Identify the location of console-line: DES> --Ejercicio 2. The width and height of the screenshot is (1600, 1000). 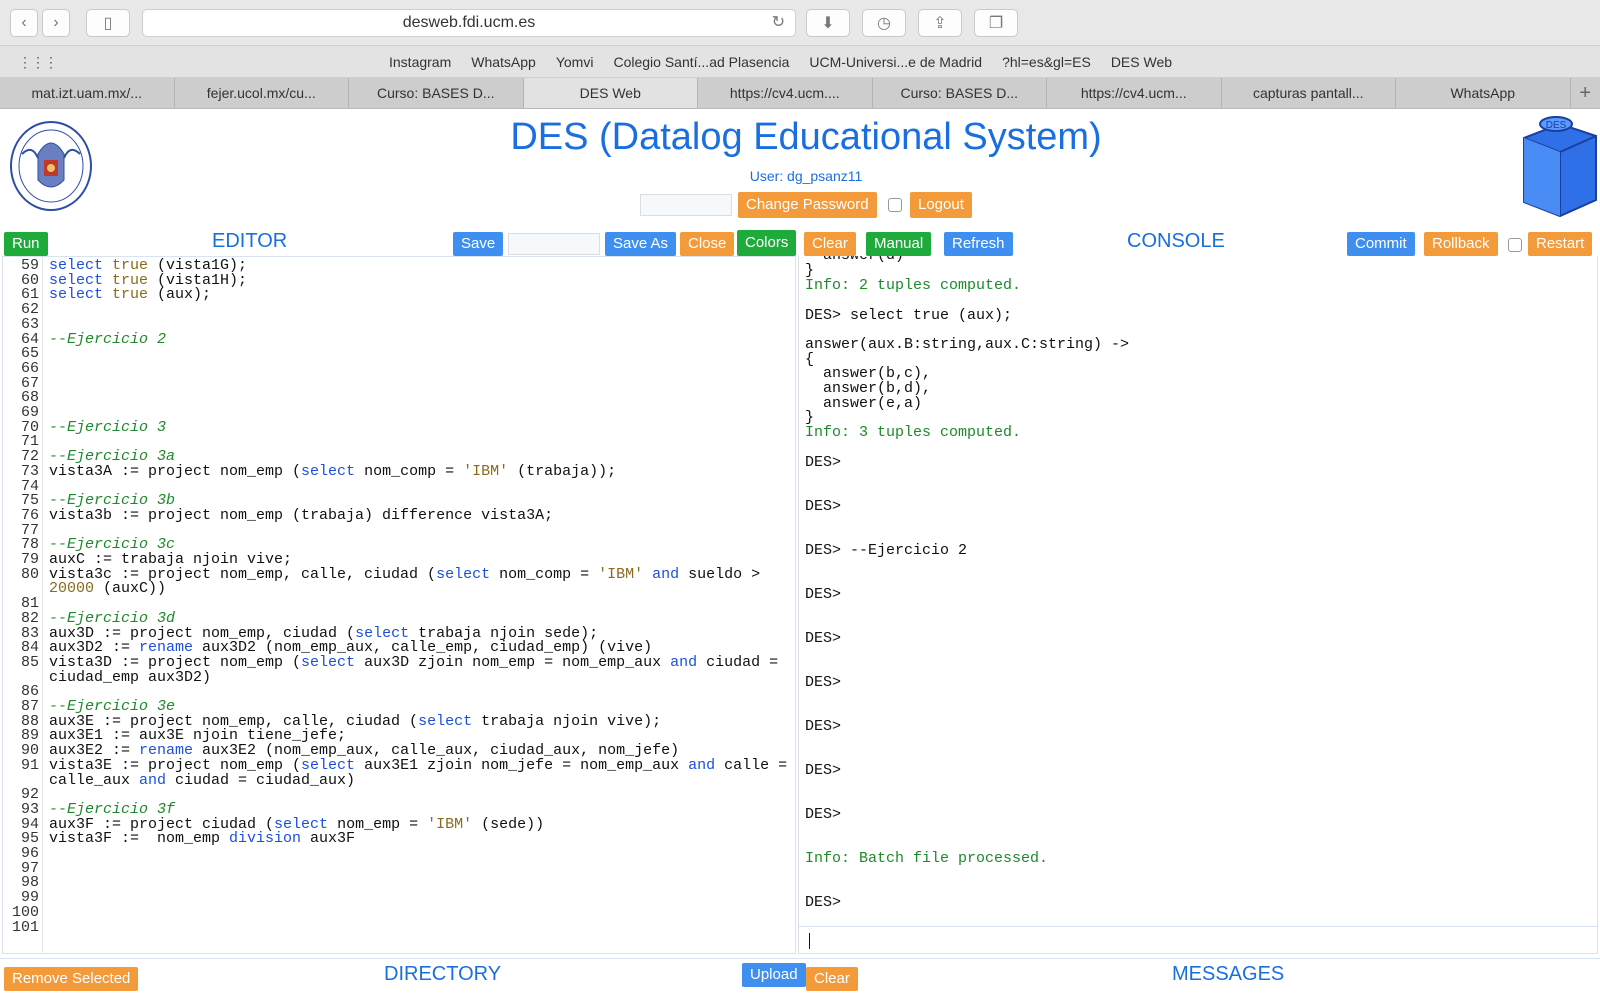
(886, 550).